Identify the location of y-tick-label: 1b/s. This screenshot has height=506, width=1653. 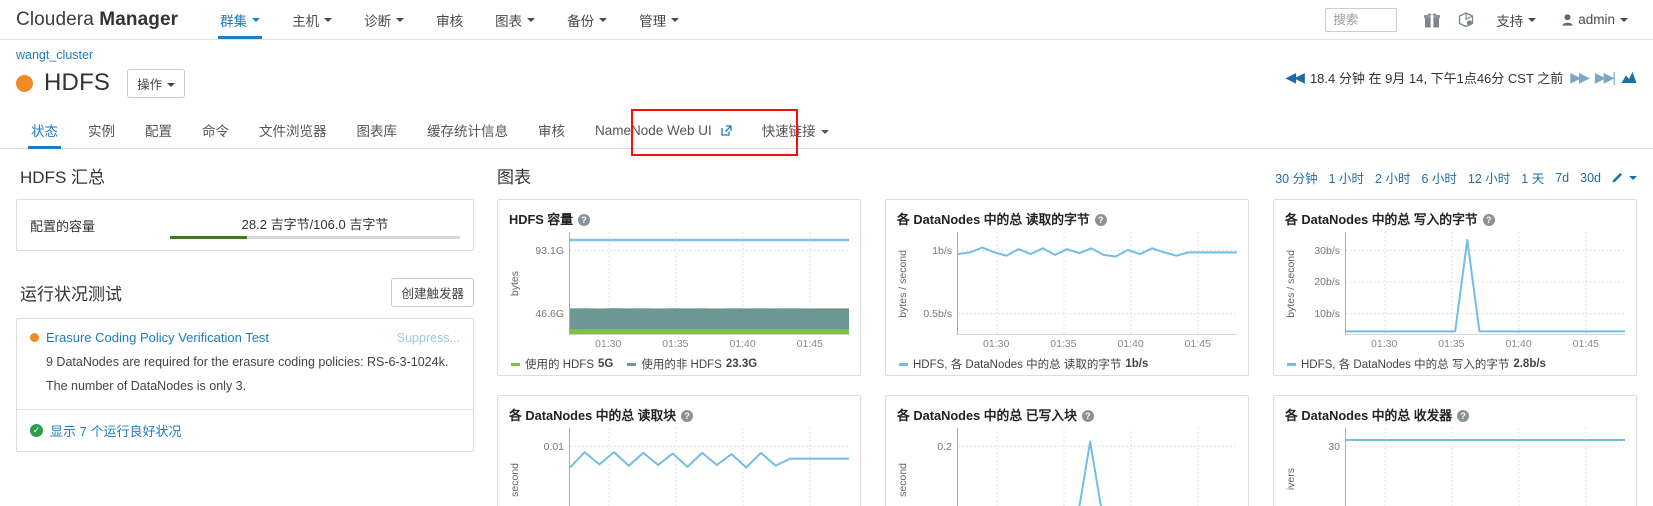
(942, 250).